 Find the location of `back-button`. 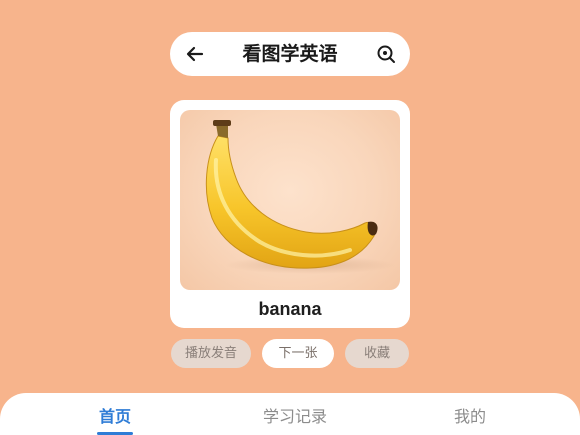

back-button is located at coordinates (195, 54).